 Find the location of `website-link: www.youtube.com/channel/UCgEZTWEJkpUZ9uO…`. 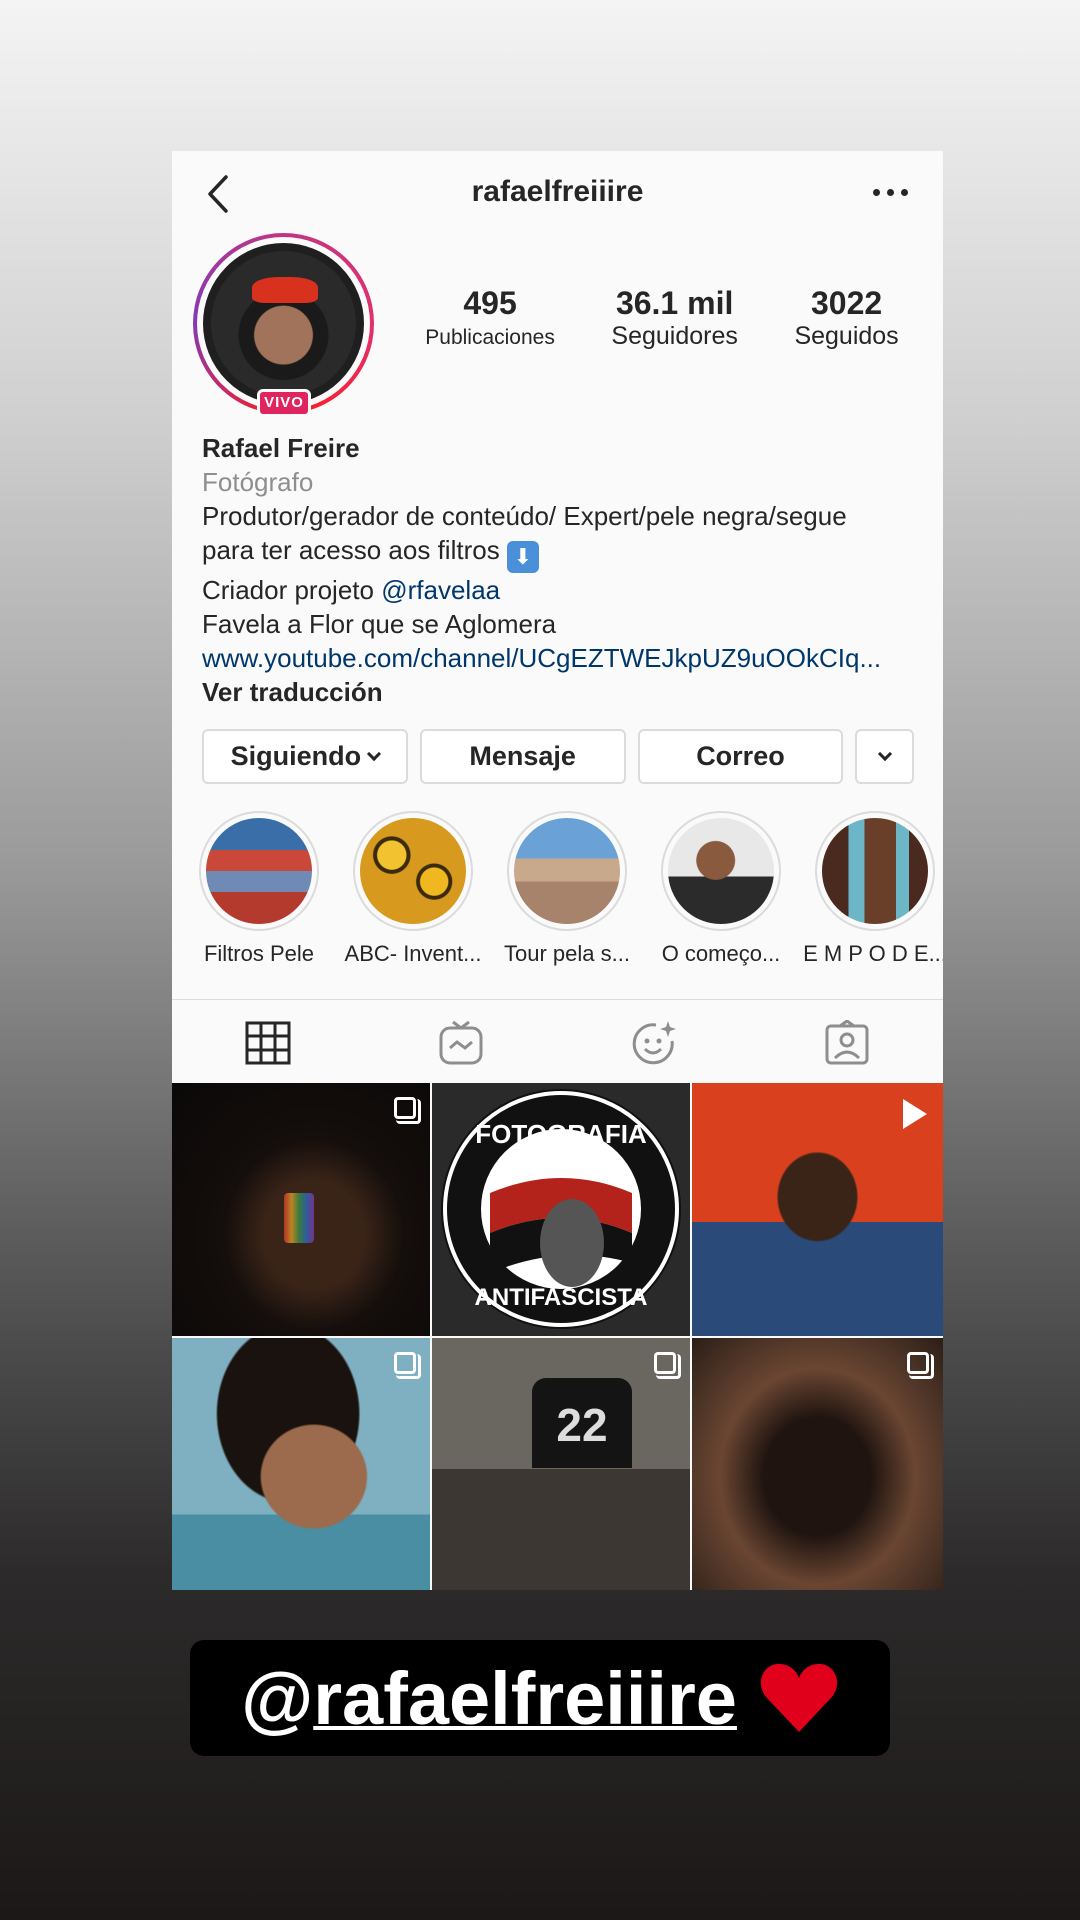

website-link: www.youtube.com/channel/UCgEZTWEJkpUZ9uO… is located at coordinates (562, 658).